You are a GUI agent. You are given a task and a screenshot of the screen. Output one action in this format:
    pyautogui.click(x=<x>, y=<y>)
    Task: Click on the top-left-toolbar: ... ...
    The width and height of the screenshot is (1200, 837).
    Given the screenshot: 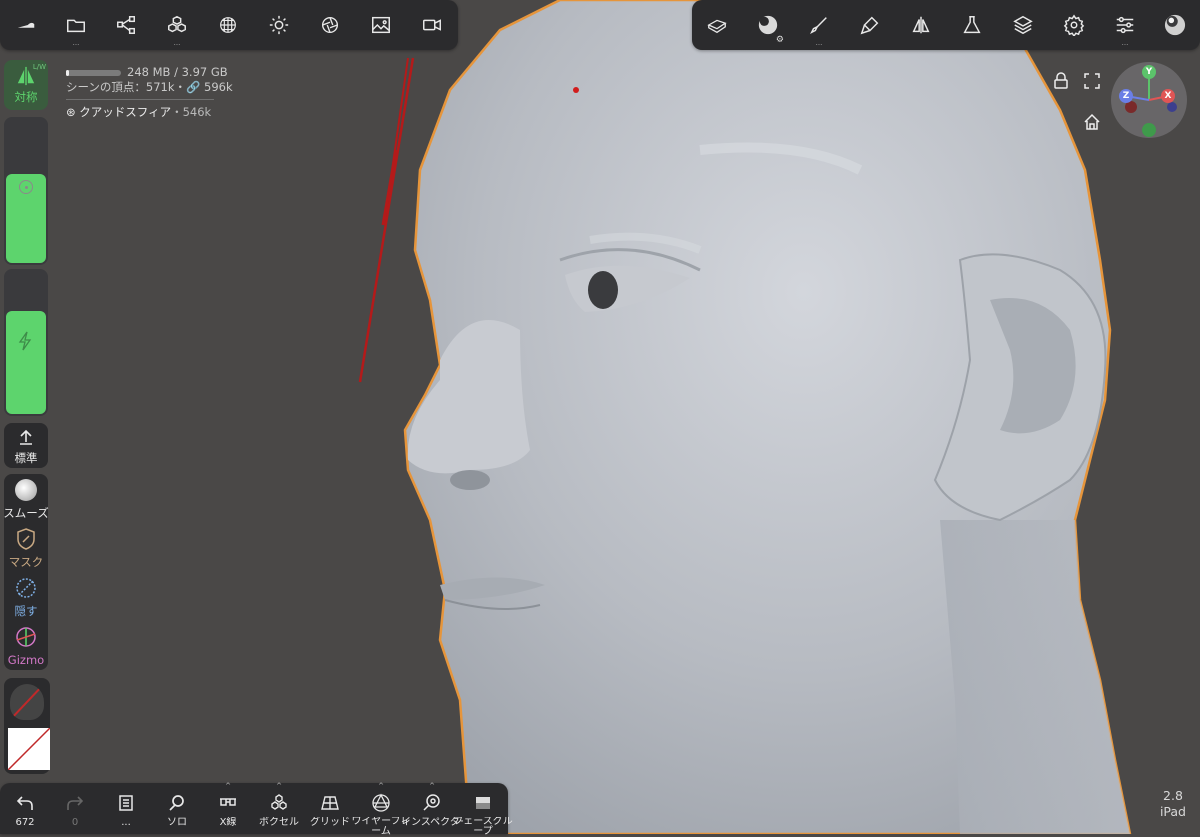 What is the action you would take?
    pyautogui.click(x=229, y=25)
    